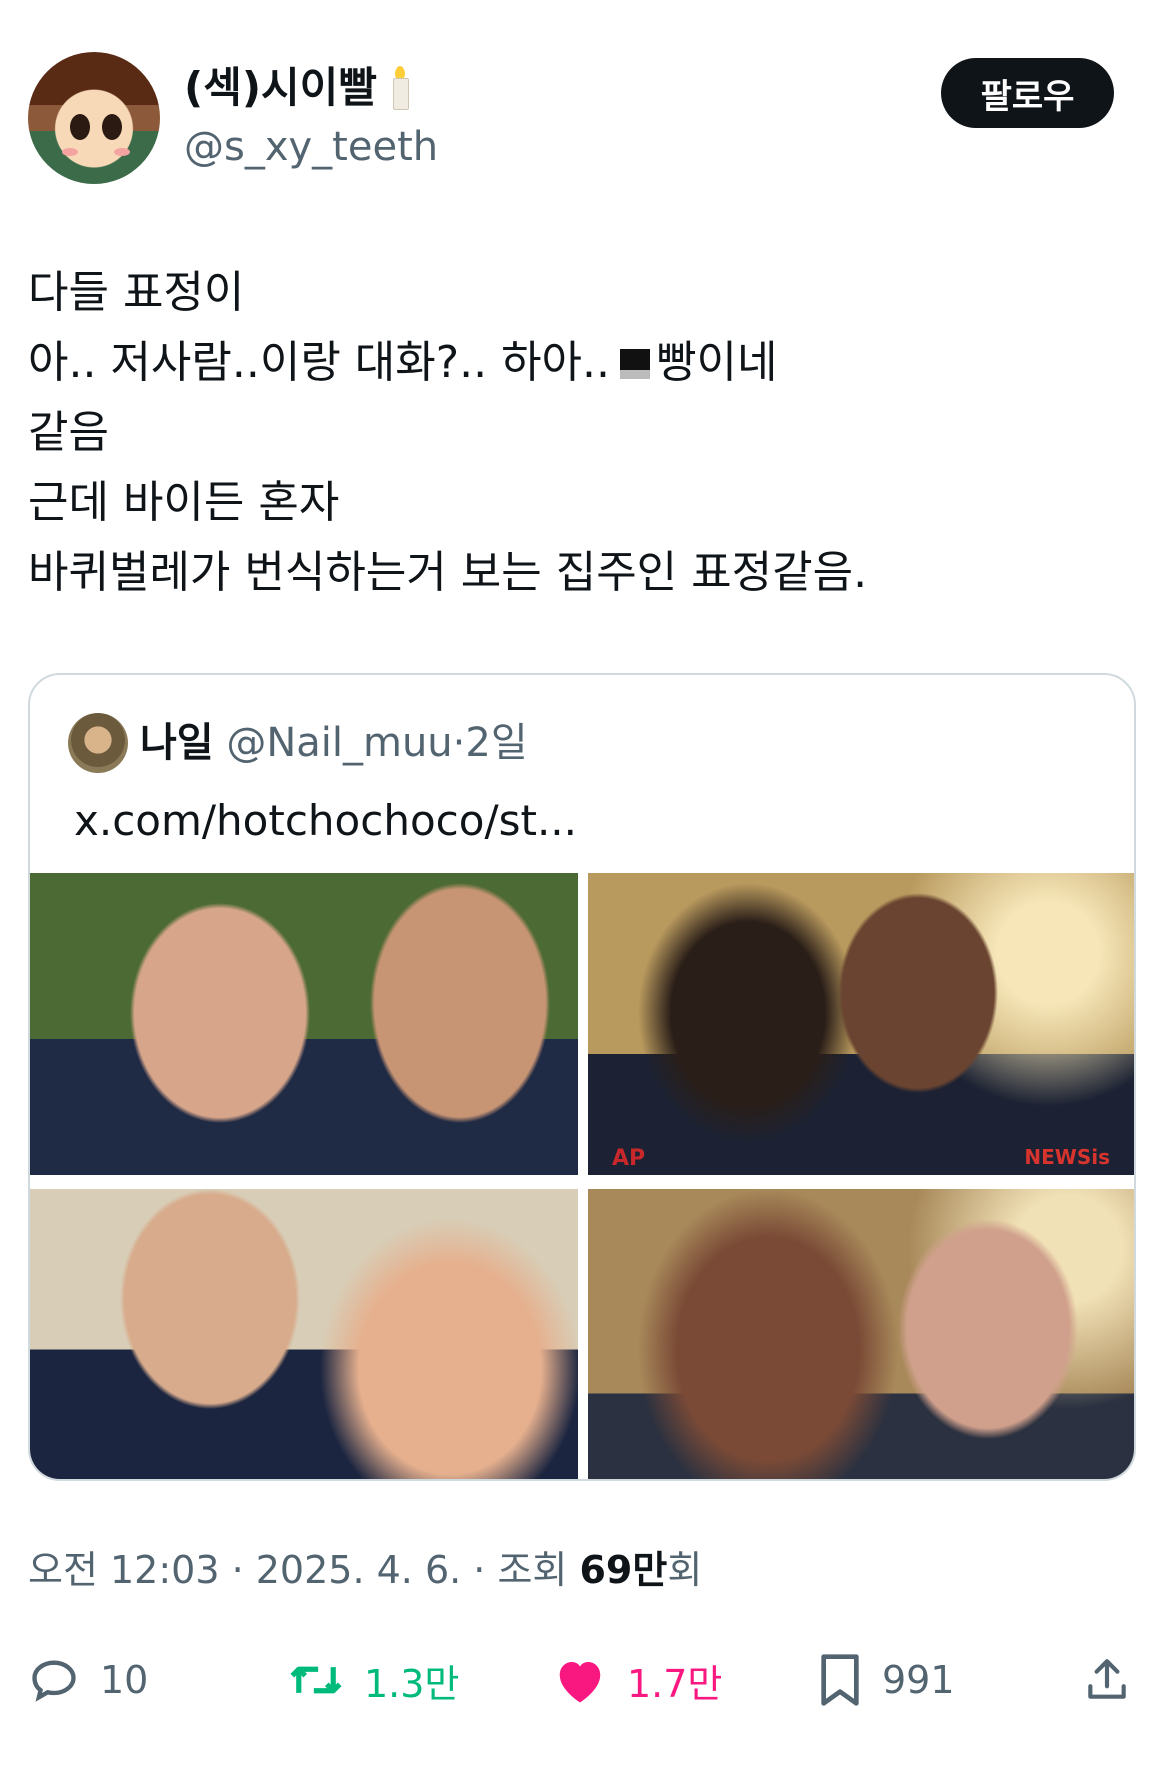  What do you see at coordinates (280, 87) in the screenshot?
I see `author-name-text: (섹)시이빨` at bounding box center [280, 87].